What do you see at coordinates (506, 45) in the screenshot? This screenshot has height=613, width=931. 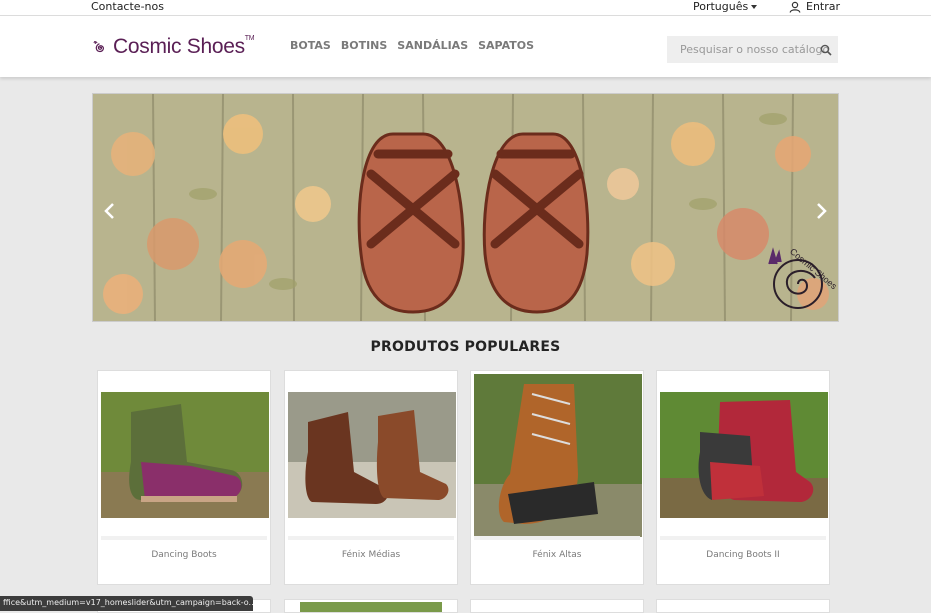 I see `nav-item-sapatos: SAPATOS` at bounding box center [506, 45].